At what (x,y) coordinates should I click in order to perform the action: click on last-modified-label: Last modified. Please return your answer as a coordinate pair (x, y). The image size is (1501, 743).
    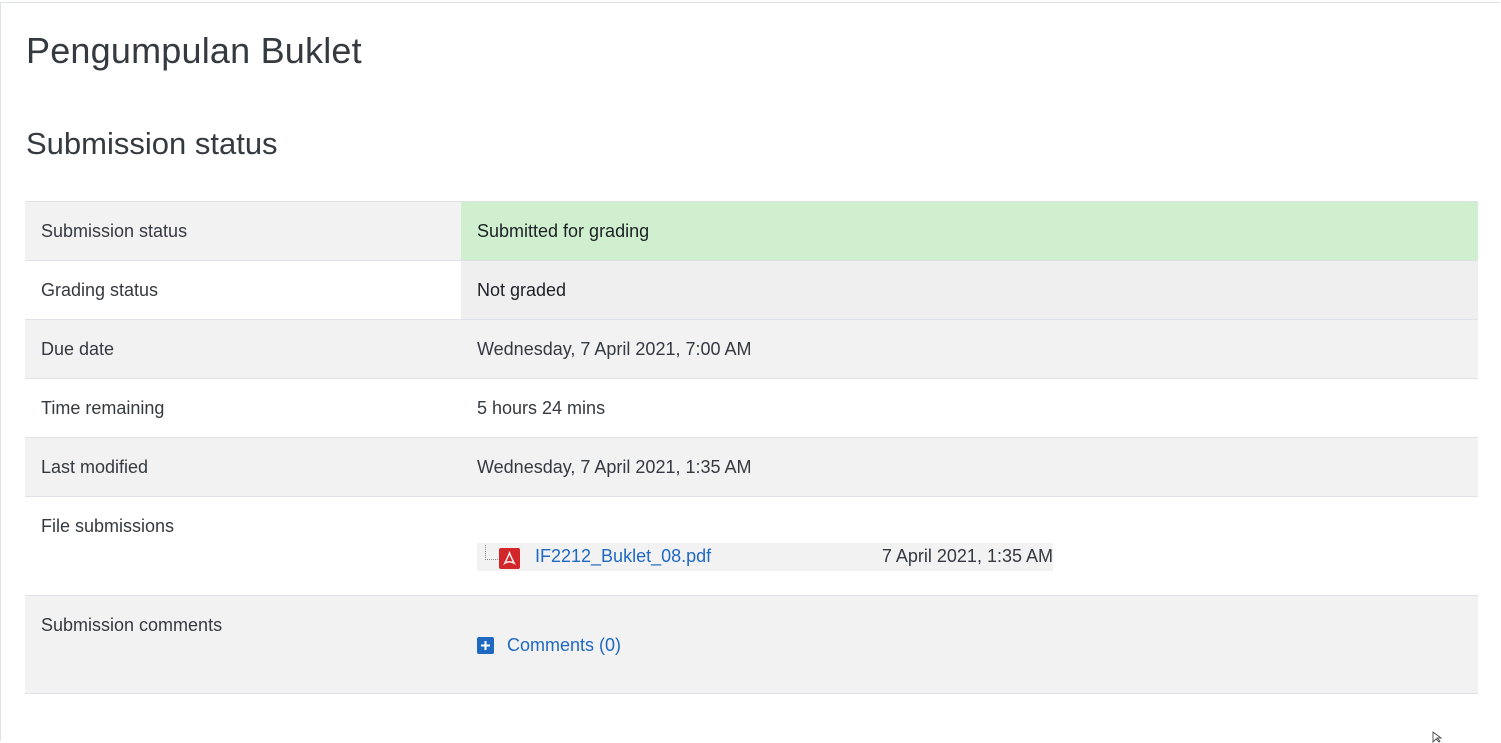
    Looking at the image, I should click on (243, 467).